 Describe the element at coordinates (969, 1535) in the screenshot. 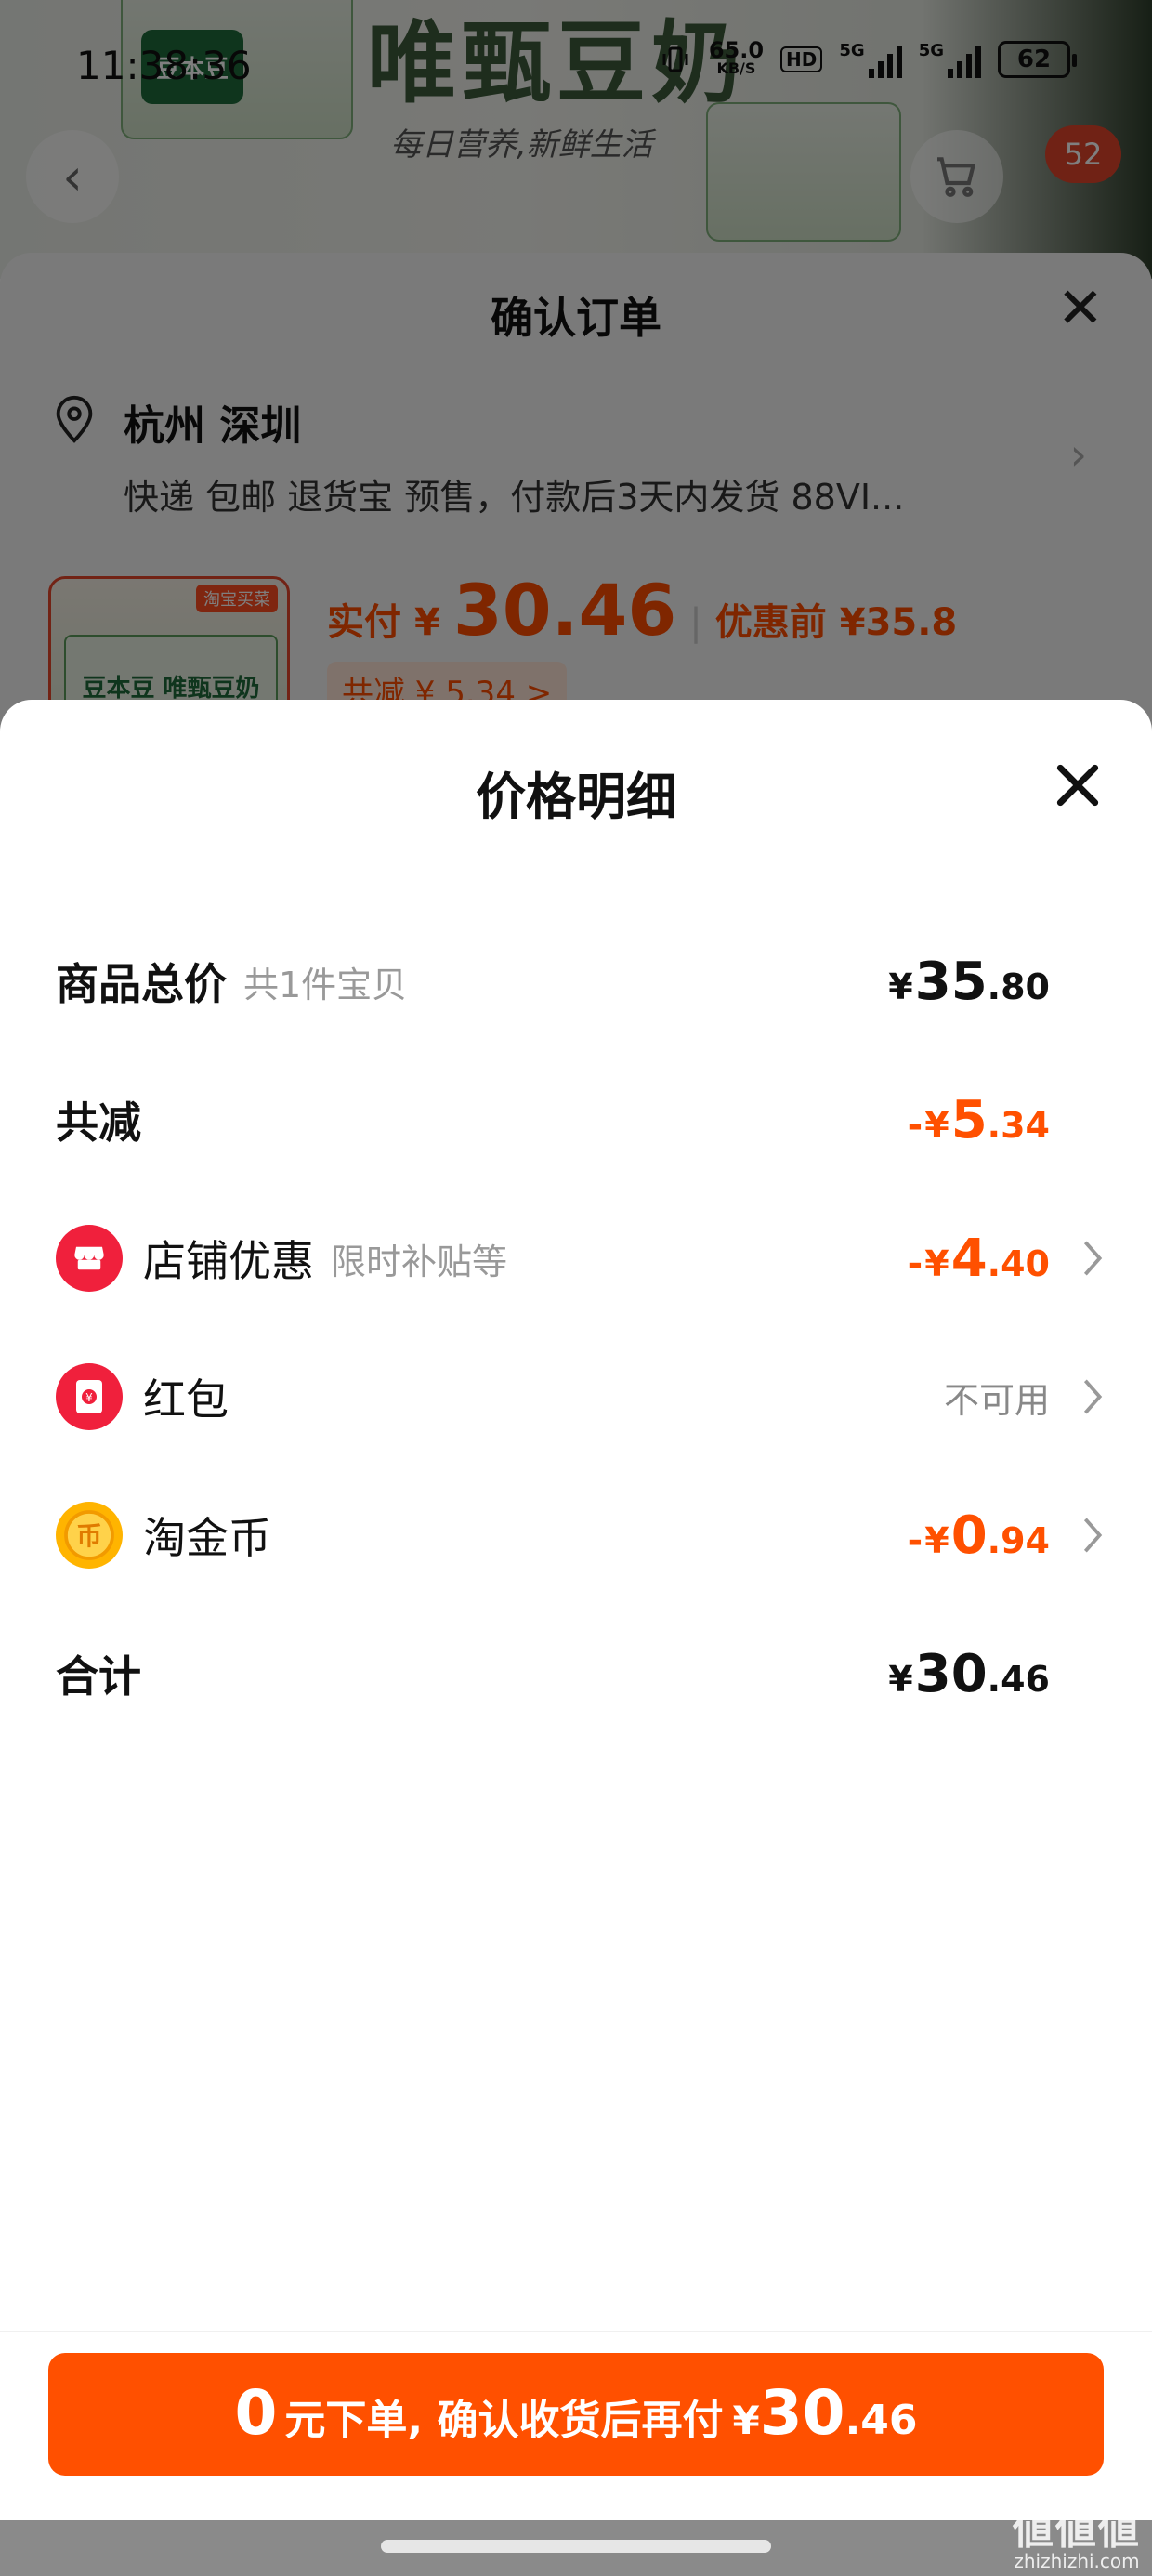

I see `amount-integer: 0` at that location.